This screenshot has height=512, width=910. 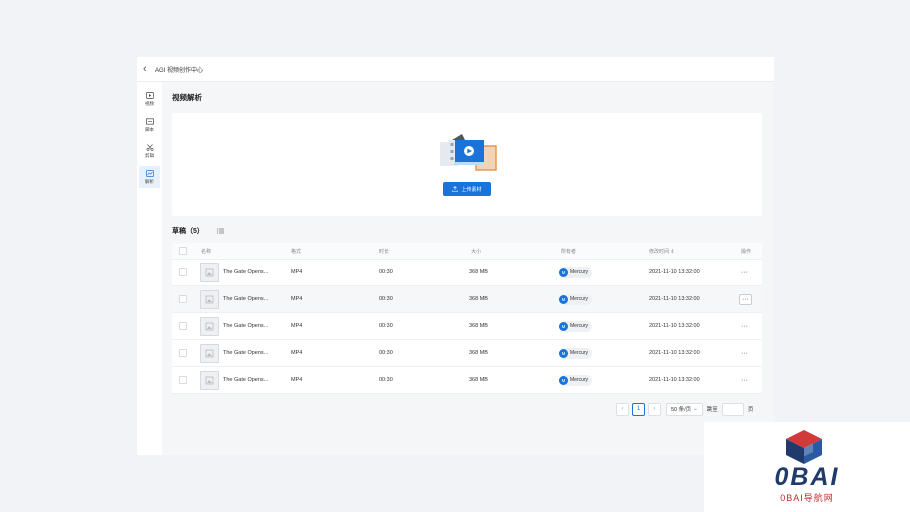 What do you see at coordinates (149, 177) in the screenshot?
I see `sidebar-item-analysis: 解析` at bounding box center [149, 177].